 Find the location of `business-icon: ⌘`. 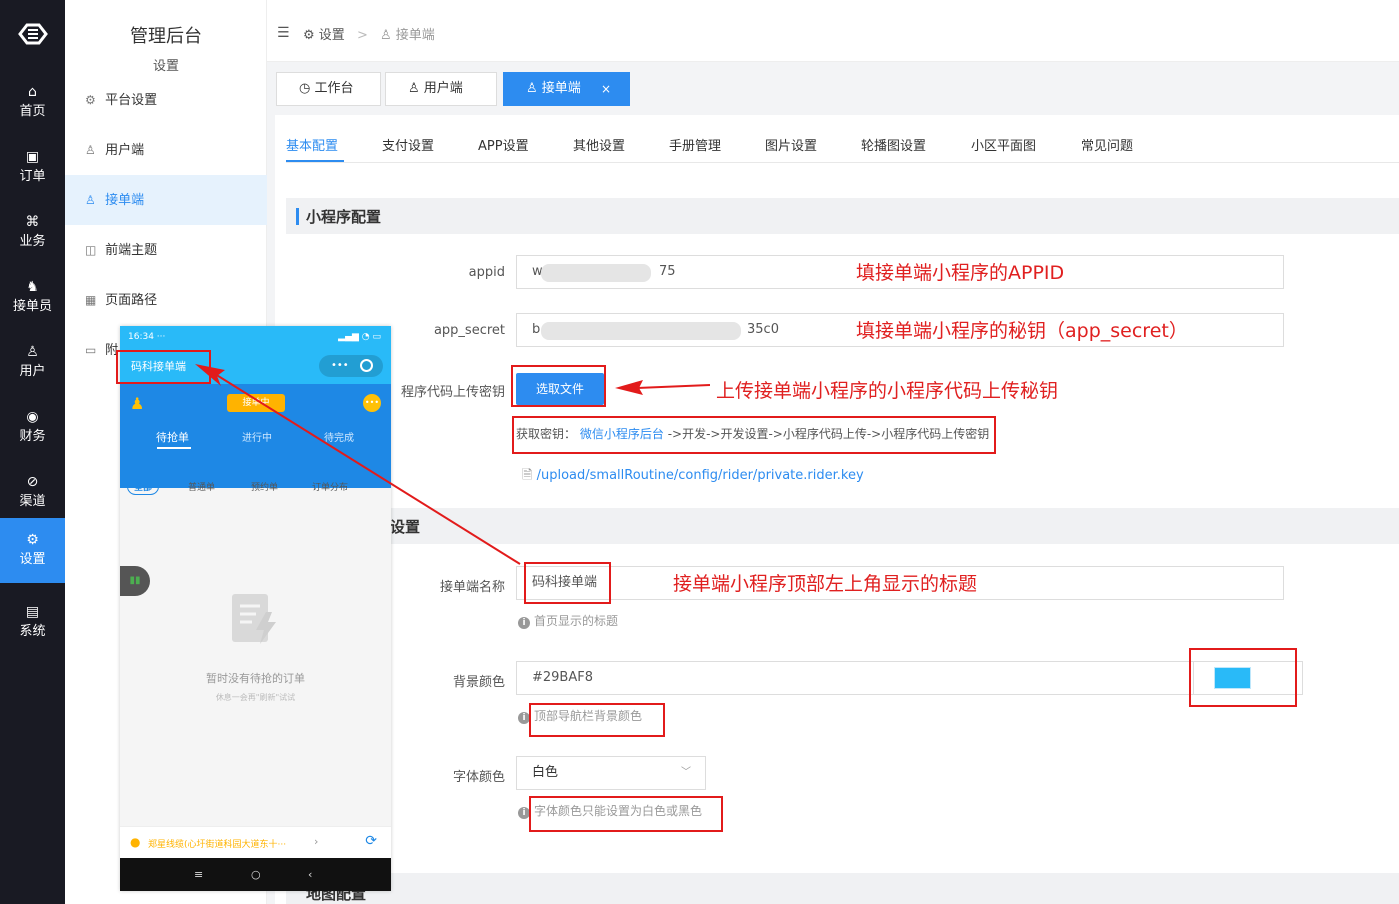

business-icon: ⌘ is located at coordinates (32, 222).